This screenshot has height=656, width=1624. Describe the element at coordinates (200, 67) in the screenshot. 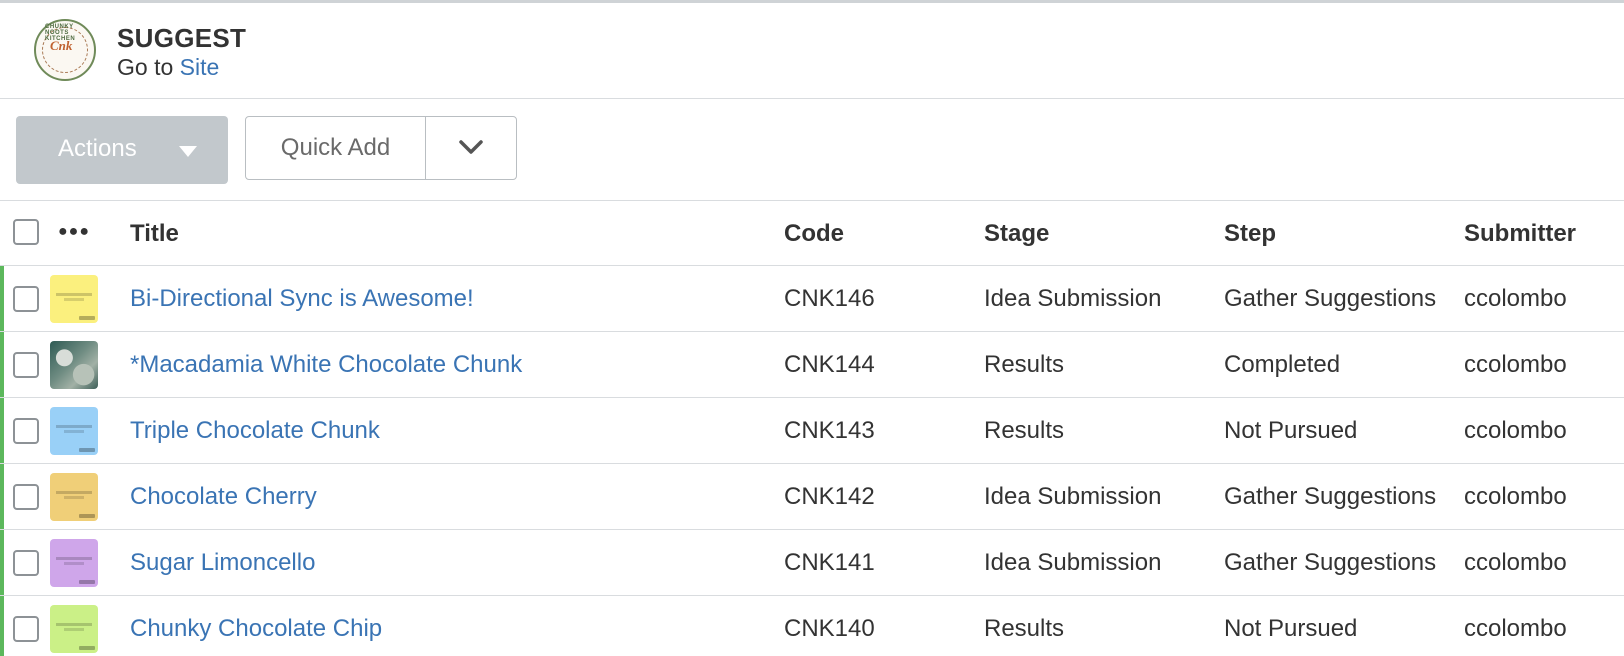

I see `site-link: Site` at that location.